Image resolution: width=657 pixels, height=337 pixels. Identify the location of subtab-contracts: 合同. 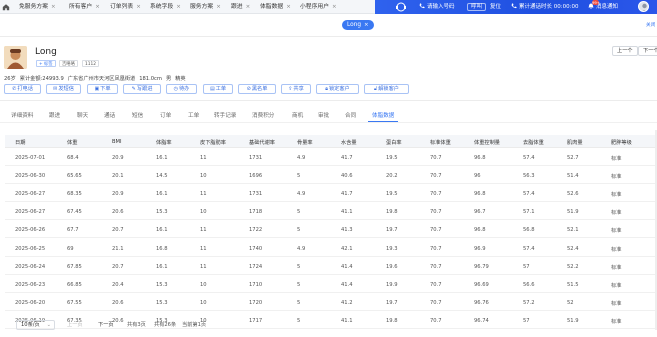
(350, 115).